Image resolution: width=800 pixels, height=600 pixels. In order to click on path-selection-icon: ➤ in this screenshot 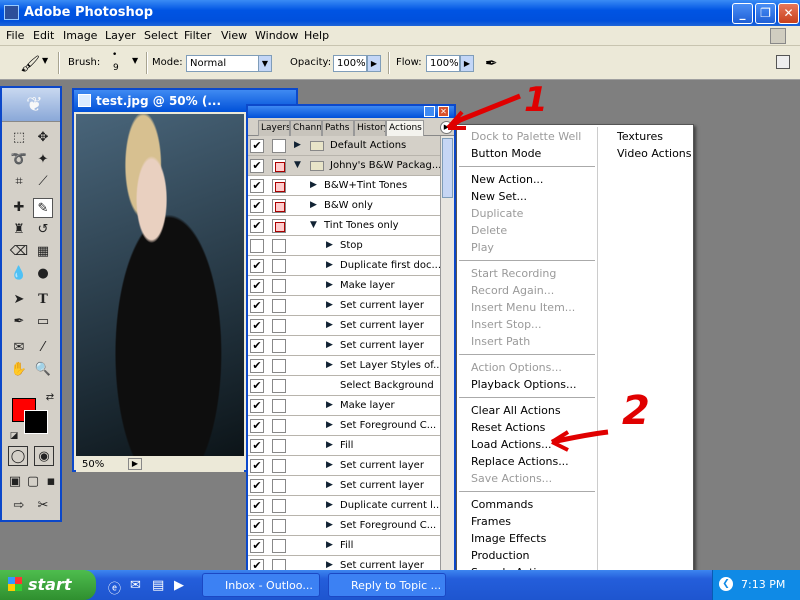, I will do `click(19, 300)`.